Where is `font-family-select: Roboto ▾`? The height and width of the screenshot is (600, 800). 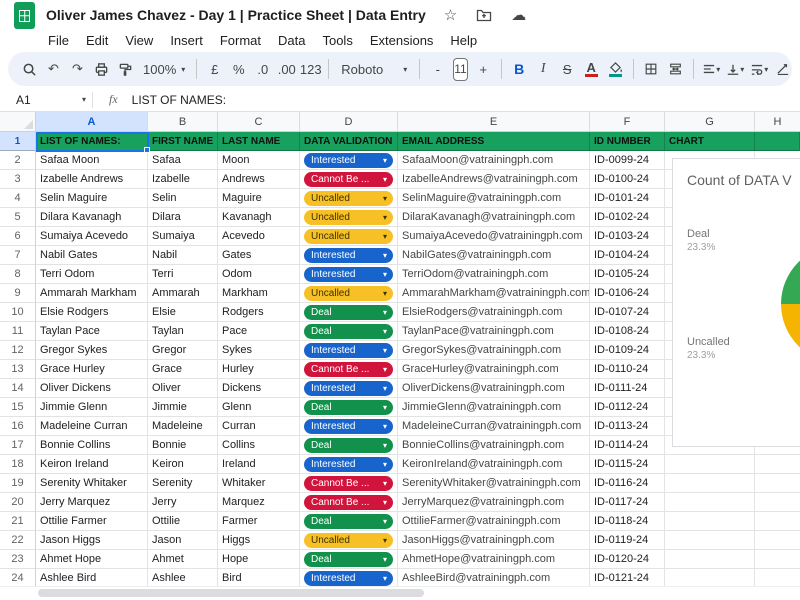
font-family-select: Roboto ▾ is located at coordinates (374, 69).